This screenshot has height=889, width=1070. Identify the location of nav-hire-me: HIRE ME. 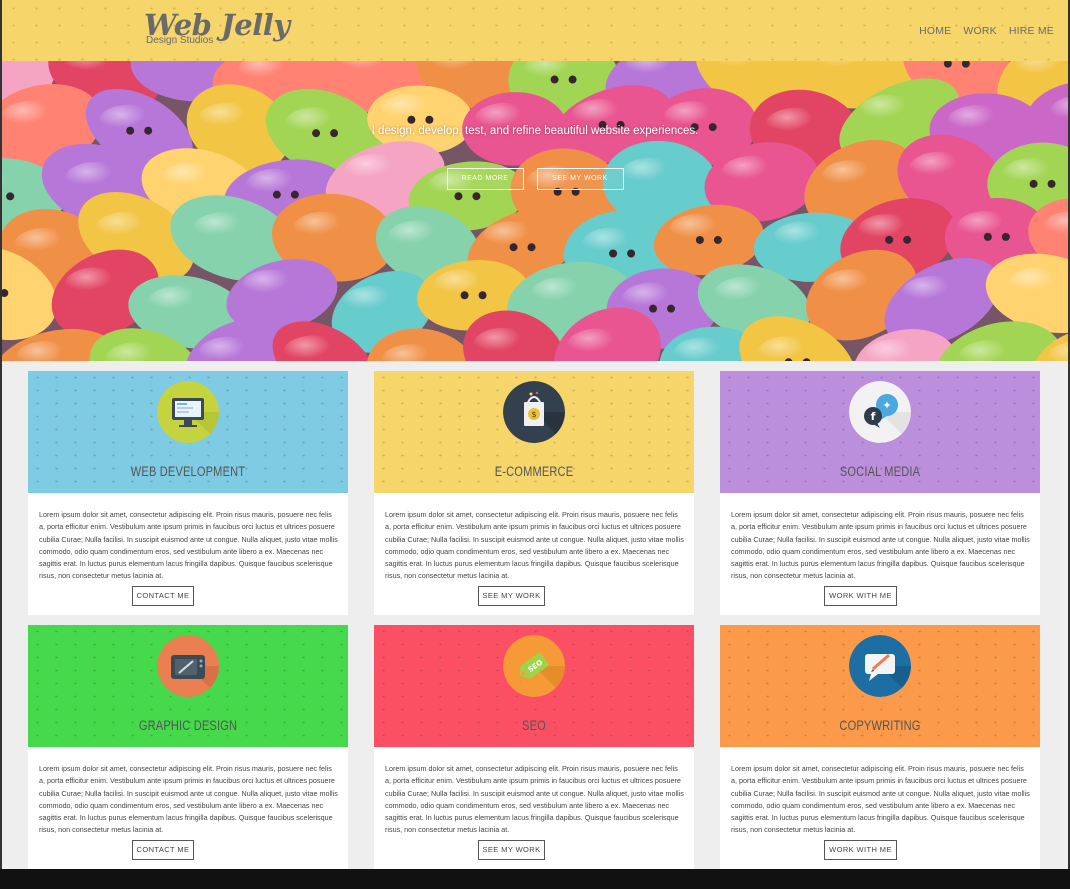
(1031, 31).